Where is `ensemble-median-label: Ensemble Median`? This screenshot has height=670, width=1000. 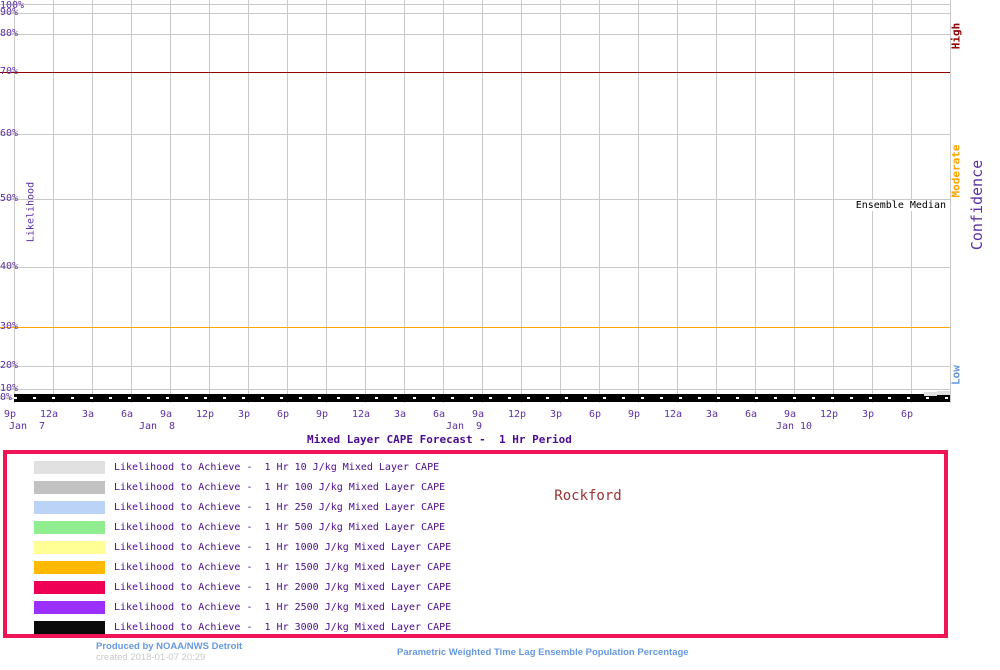
ensemble-median-label: Ensemble Median is located at coordinates (900, 205).